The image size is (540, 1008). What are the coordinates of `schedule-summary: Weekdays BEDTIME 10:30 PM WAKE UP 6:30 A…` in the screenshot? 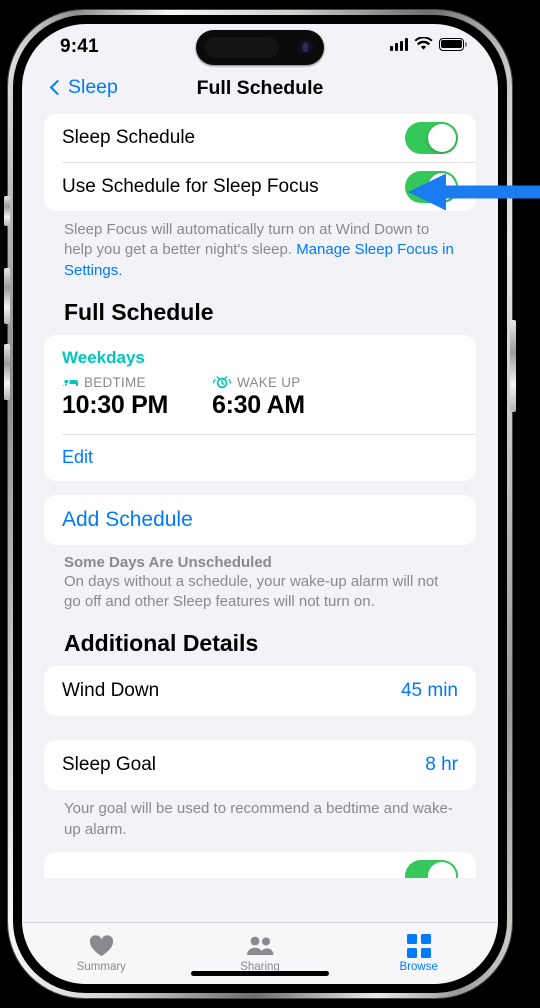 It's located at (260, 384).